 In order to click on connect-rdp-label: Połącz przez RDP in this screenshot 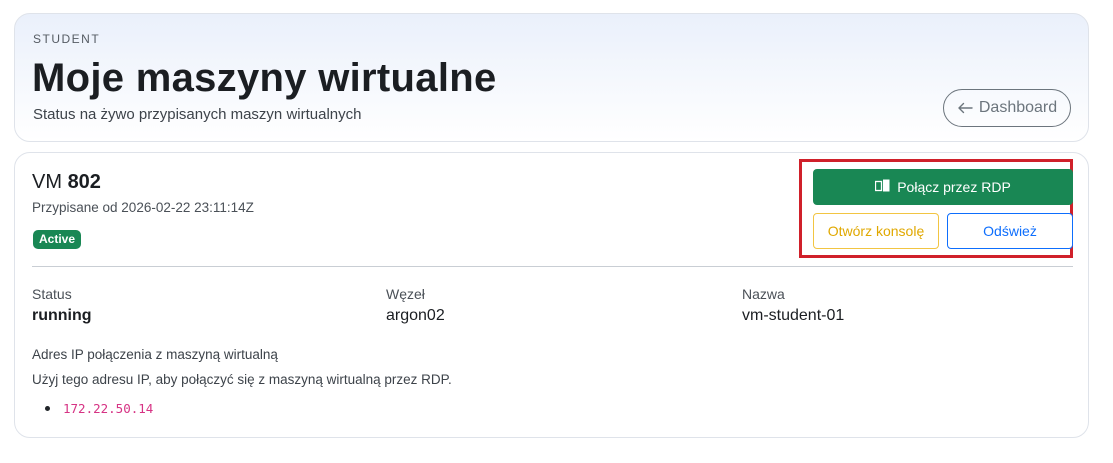, I will do `click(954, 187)`.